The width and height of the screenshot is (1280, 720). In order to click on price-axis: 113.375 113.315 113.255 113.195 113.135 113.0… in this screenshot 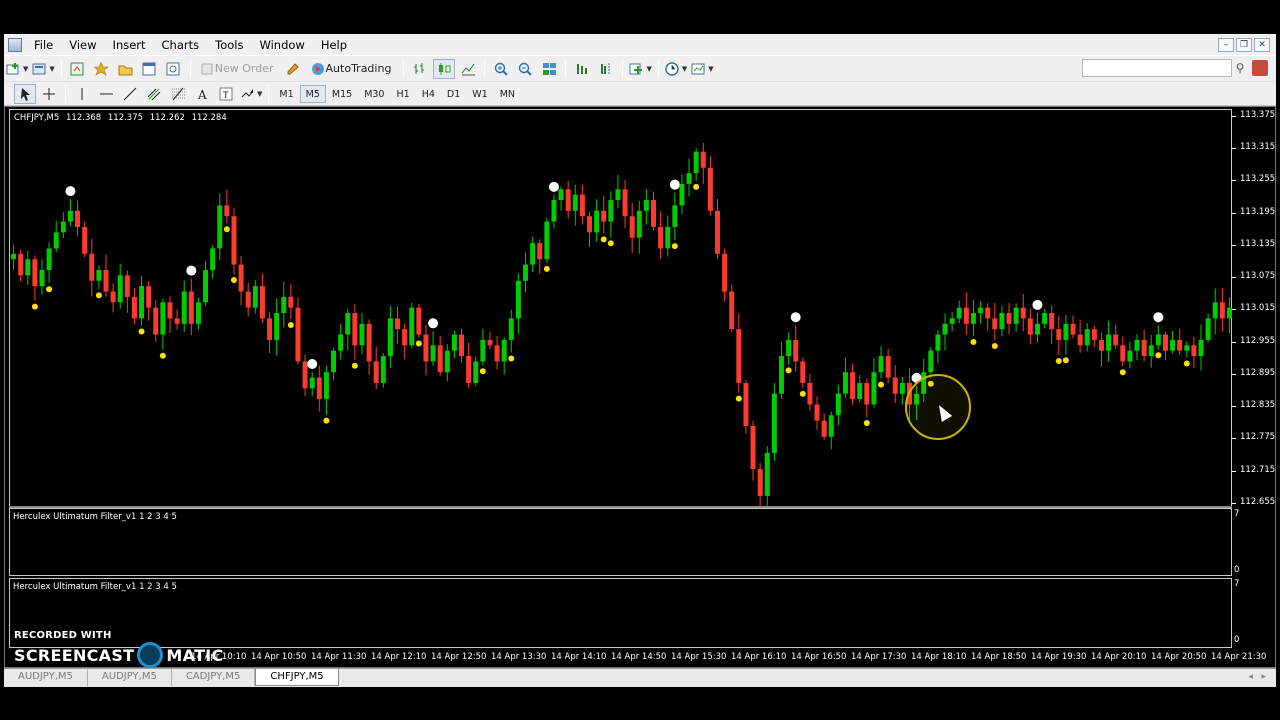, I will do `click(1254, 308)`.